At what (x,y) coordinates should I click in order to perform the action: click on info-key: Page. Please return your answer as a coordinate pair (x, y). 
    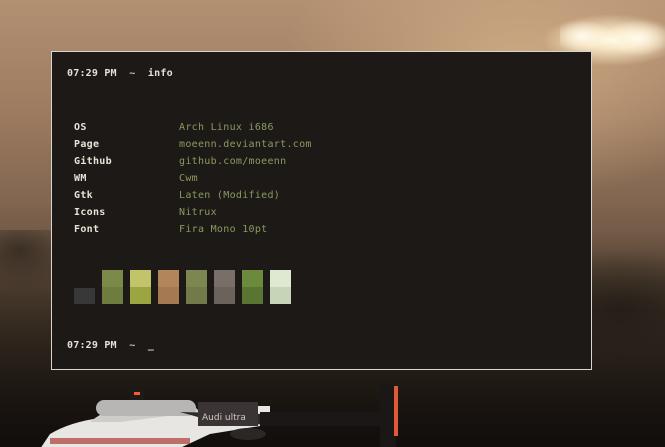
    Looking at the image, I should click on (87, 144).